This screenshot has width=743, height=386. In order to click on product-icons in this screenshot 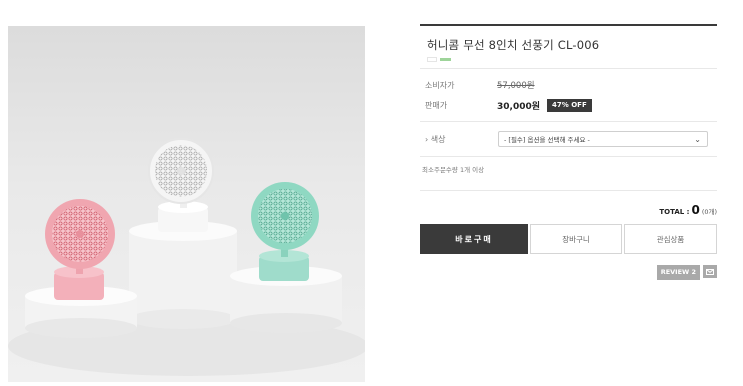, I will do `click(572, 59)`.